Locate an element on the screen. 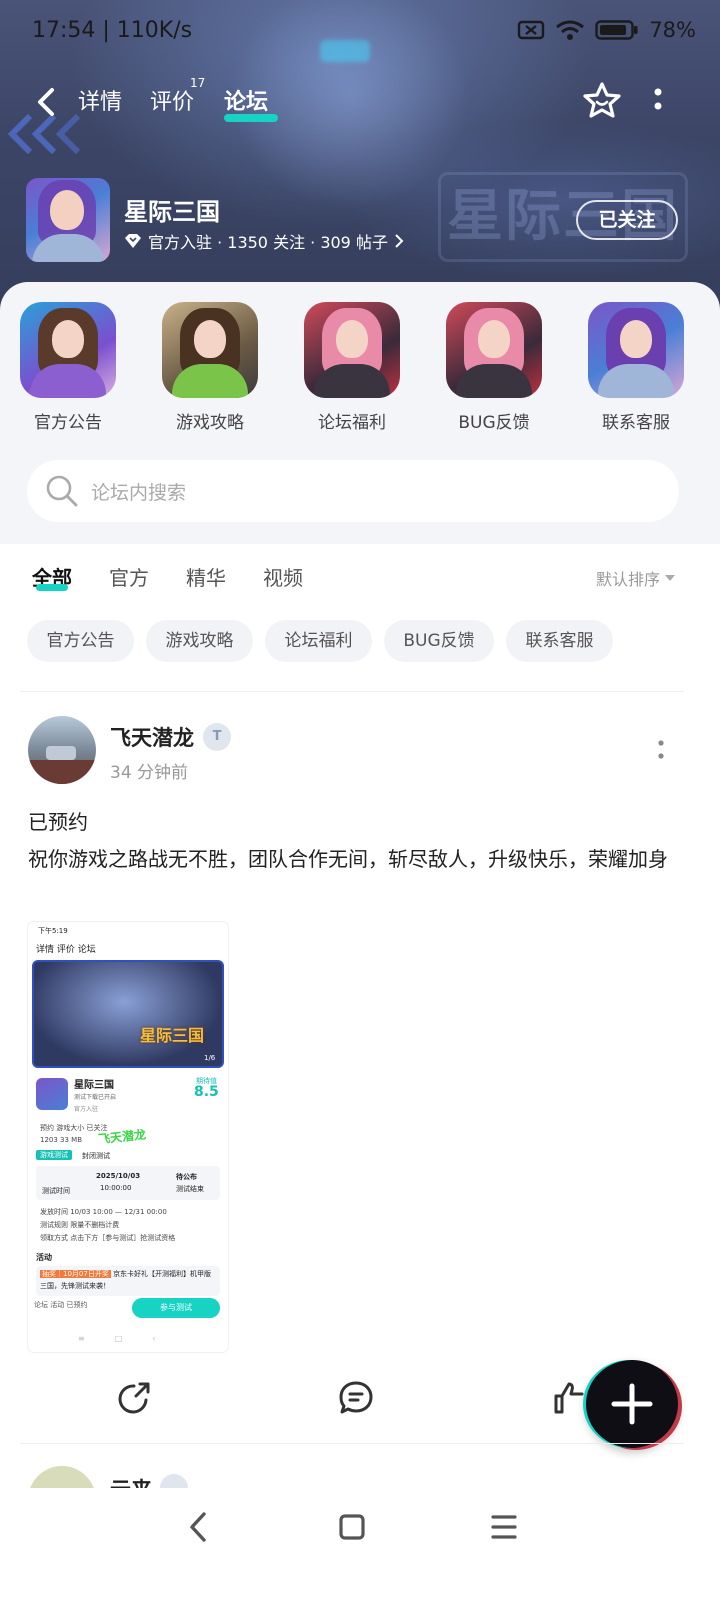  reviews-count: 17 is located at coordinates (198, 83).